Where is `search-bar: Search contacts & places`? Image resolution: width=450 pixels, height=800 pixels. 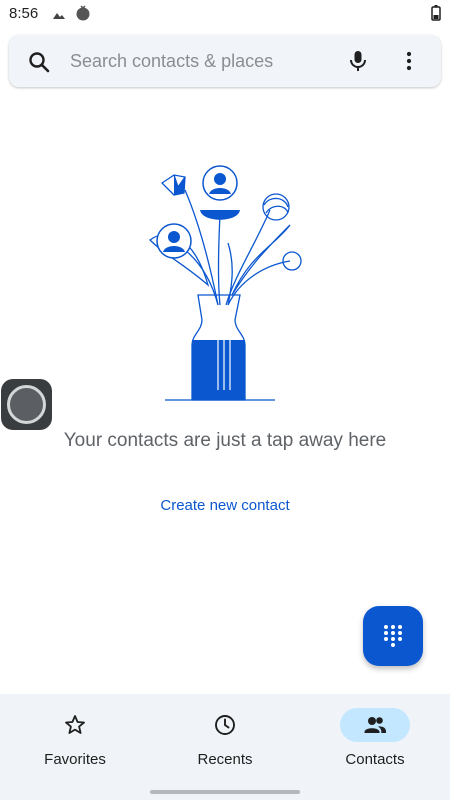
search-bar: Search contacts & places is located at coordinates (225, 61).